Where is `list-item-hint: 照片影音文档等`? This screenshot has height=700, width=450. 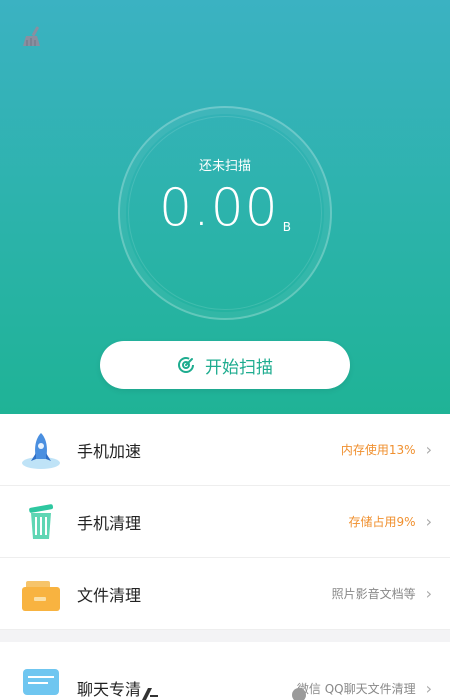
list-item-hint: 照片影音文档等 is located at coordinates (373, 594).